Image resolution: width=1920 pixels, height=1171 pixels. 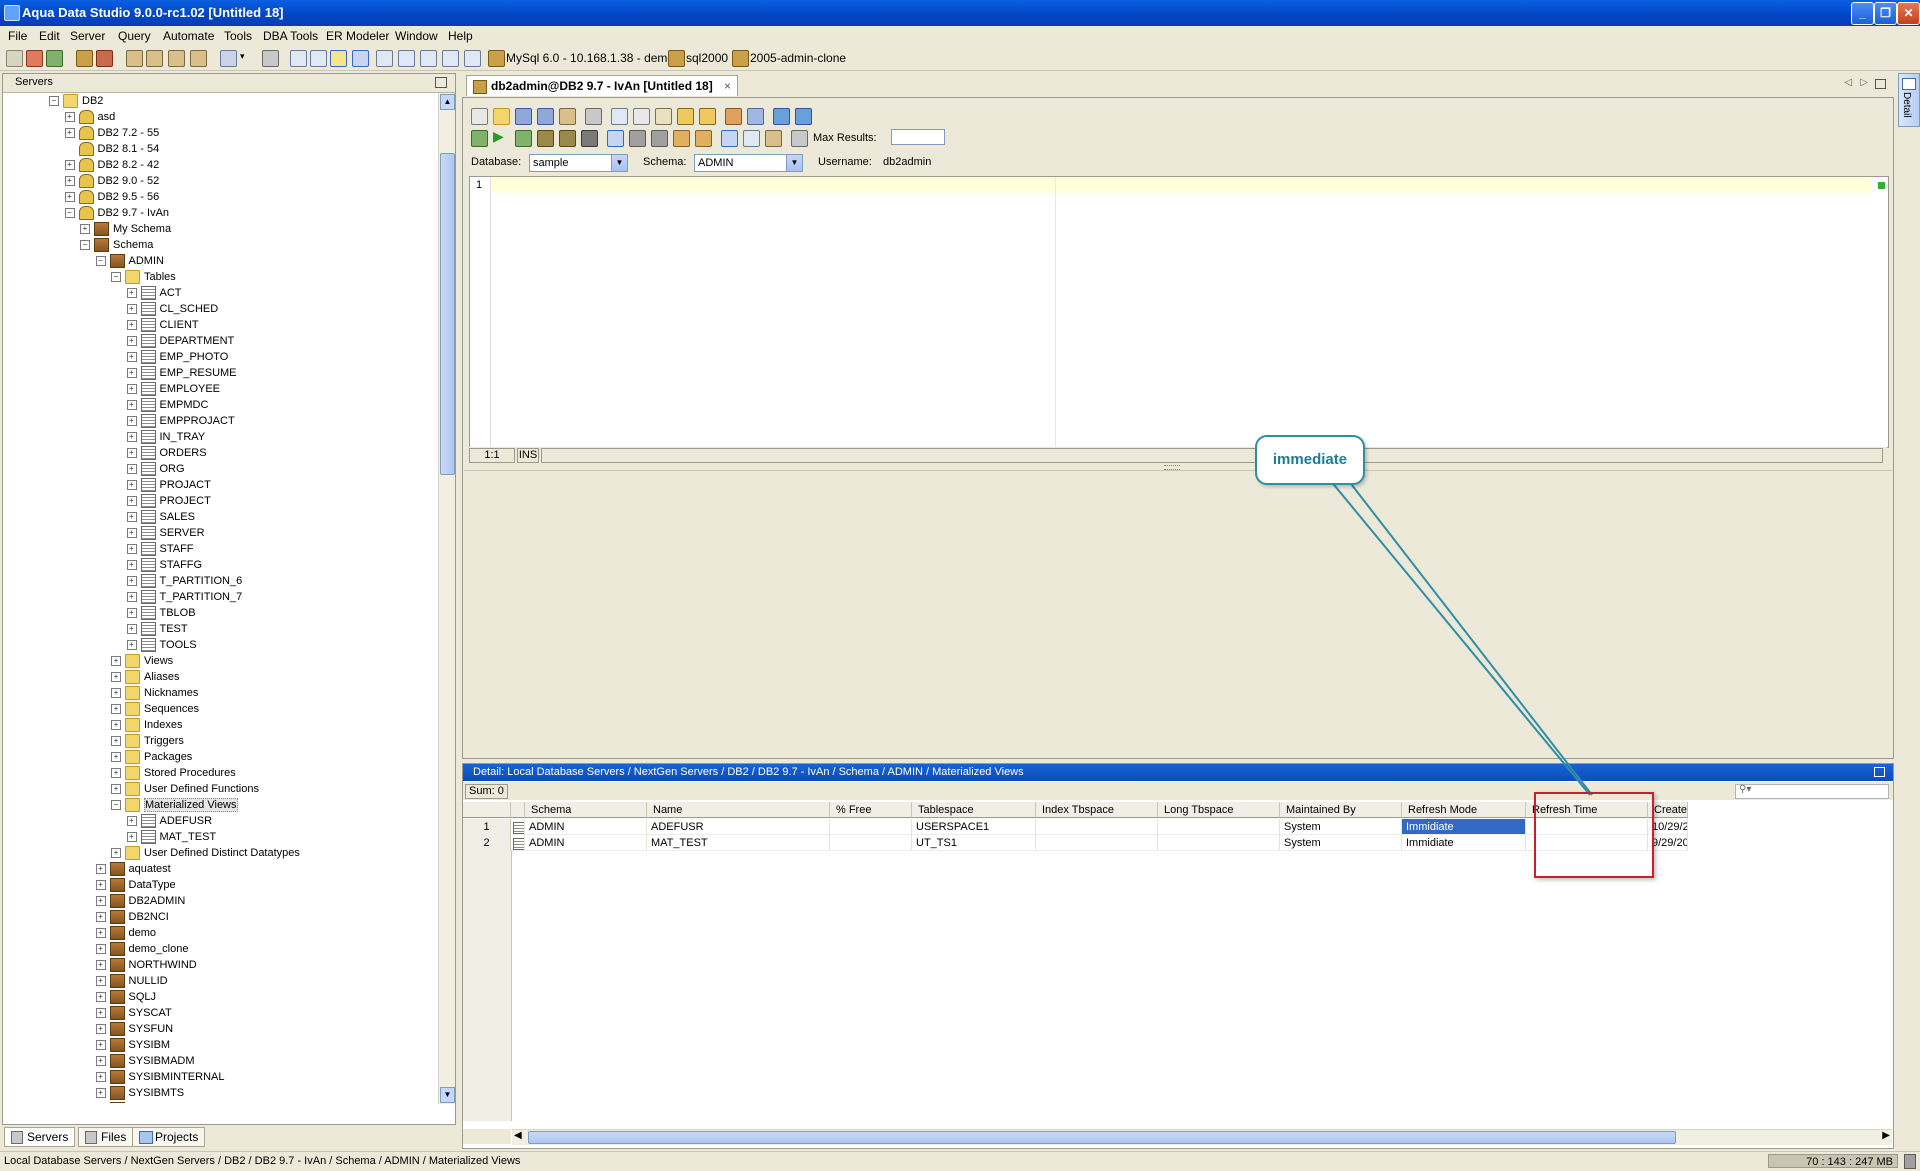 What do you see at coordinates (160, 549) in the screenshot?
I see `tree-node: + STAFF` at bounding box center [160, 549].